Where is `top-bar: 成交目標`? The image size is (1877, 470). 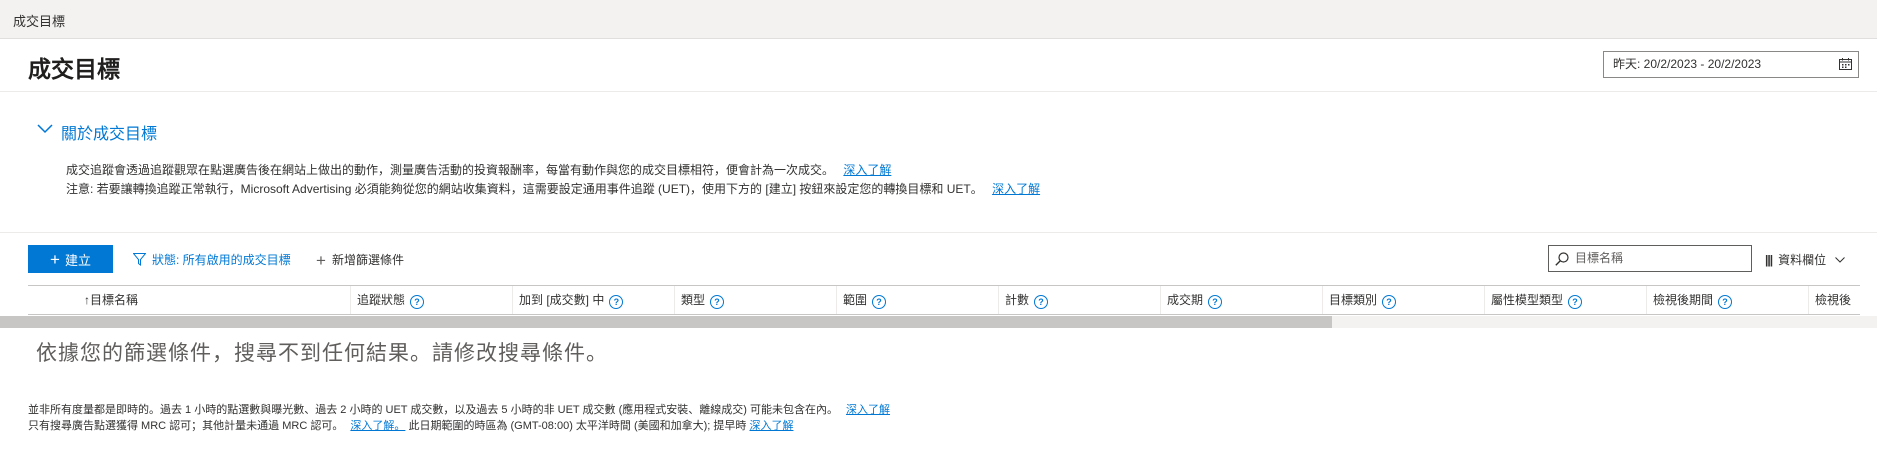
top-bar: 成交目標 is located at coordinates (938, 19).